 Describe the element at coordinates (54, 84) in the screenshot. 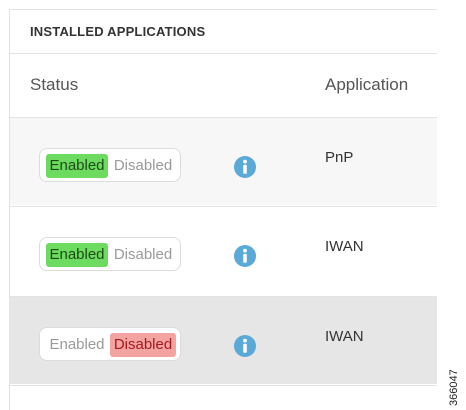

I see `column-header-status: Status` at that location.